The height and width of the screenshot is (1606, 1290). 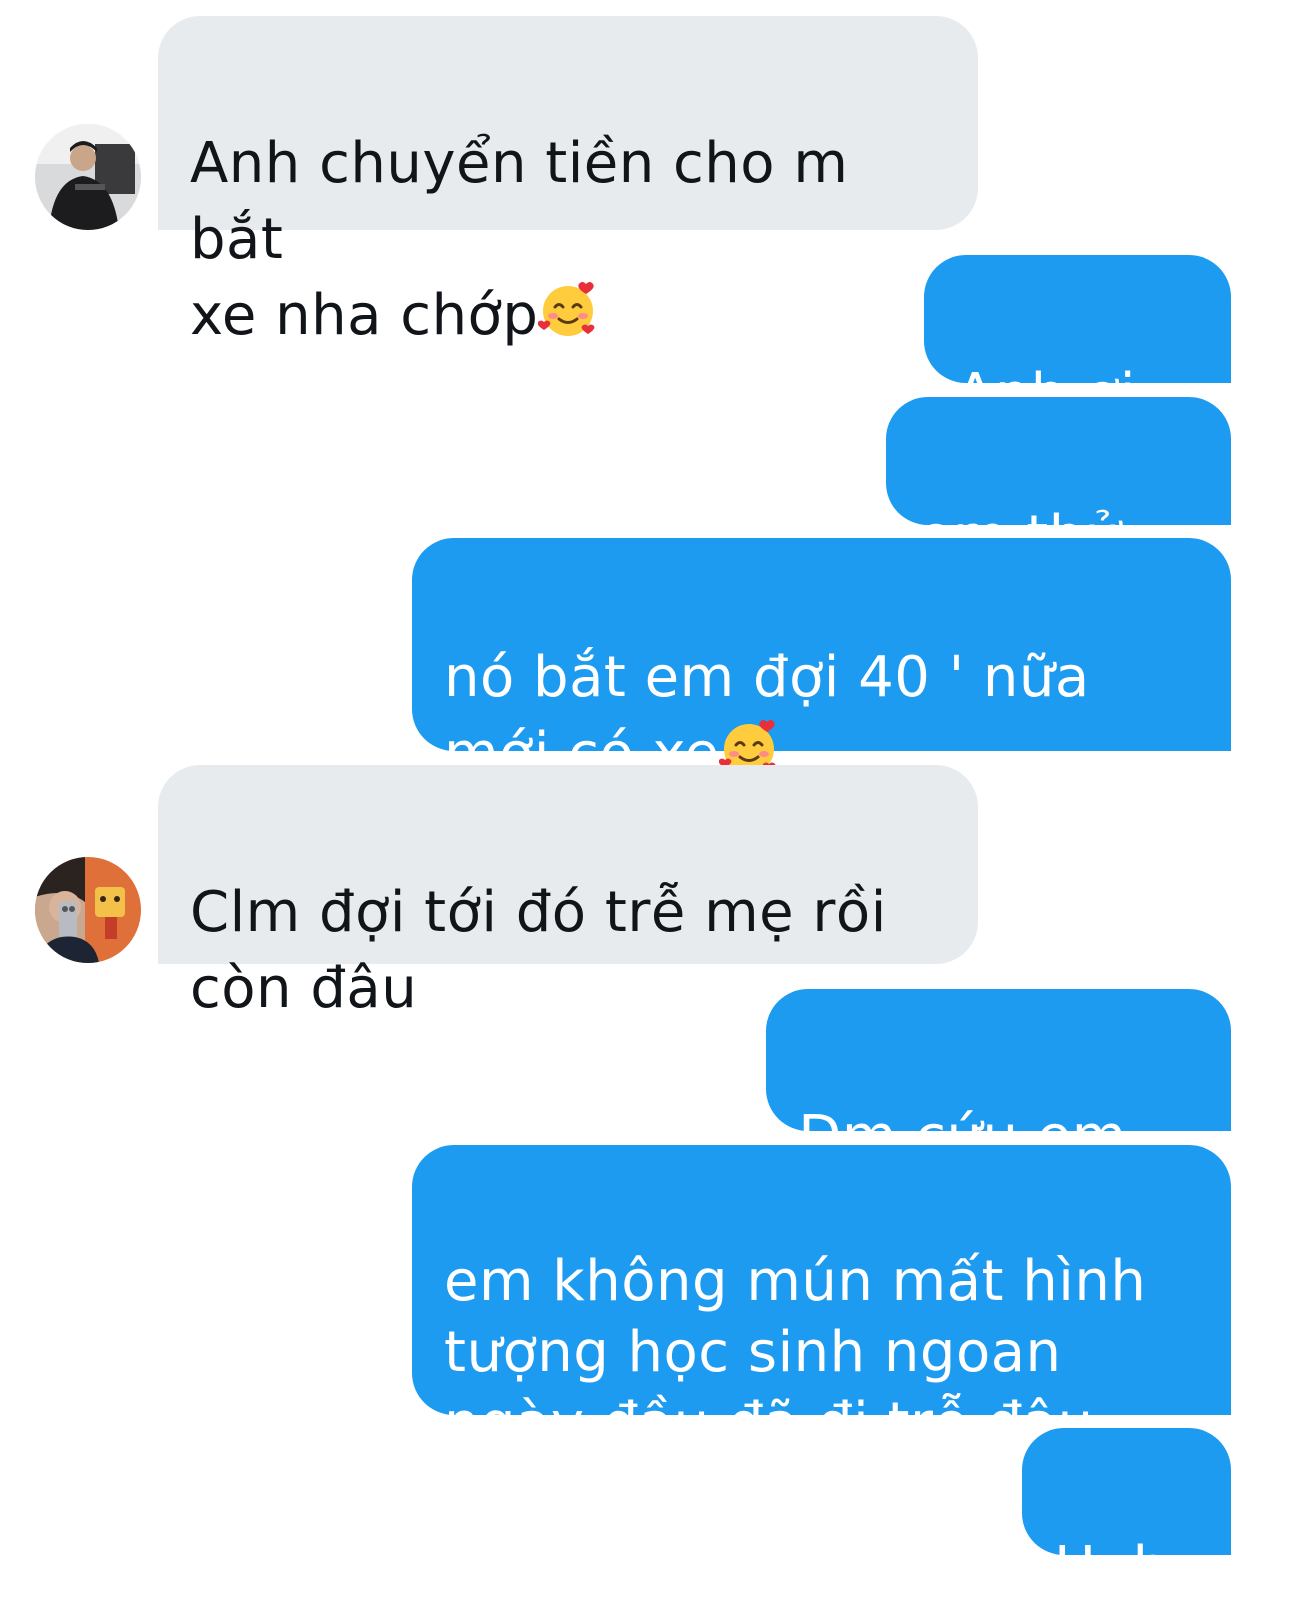 What do you see at coordinates (567, 320) in the screenshot?
I see `smiling-face-with-hearts-icon` at bounding box center [567, 320].